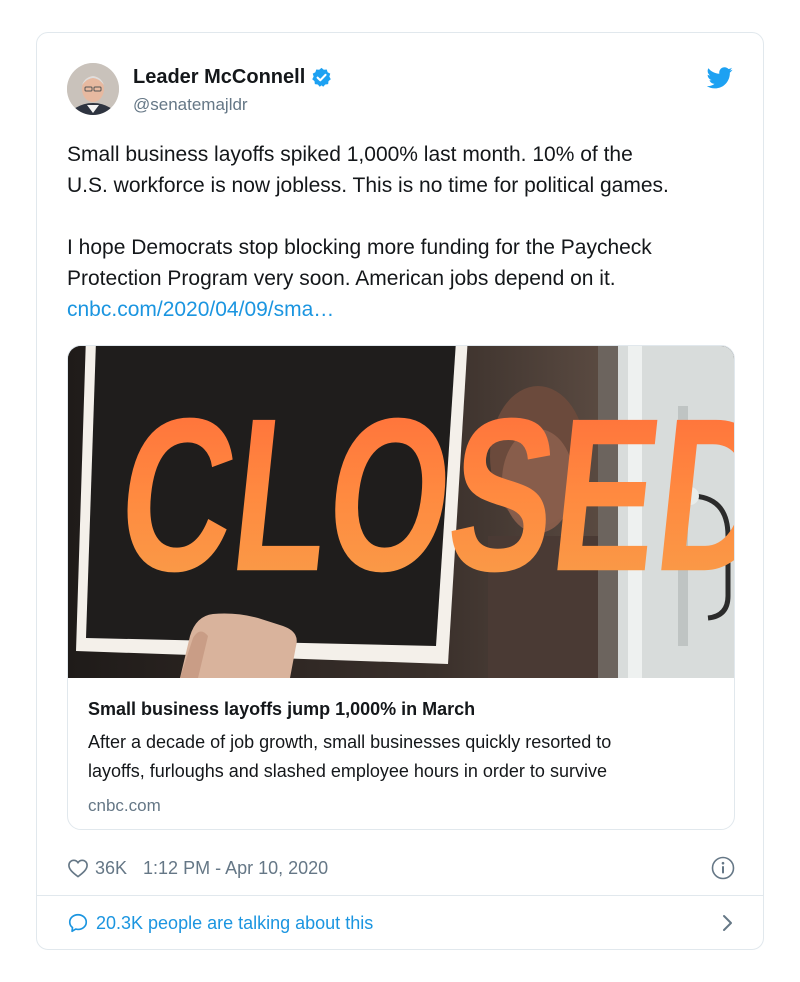 The image size is (800, 982). I want to click on tweet-meta-row: 36K 1:12 PM - Apr 10, 2020, so click(401, 868).